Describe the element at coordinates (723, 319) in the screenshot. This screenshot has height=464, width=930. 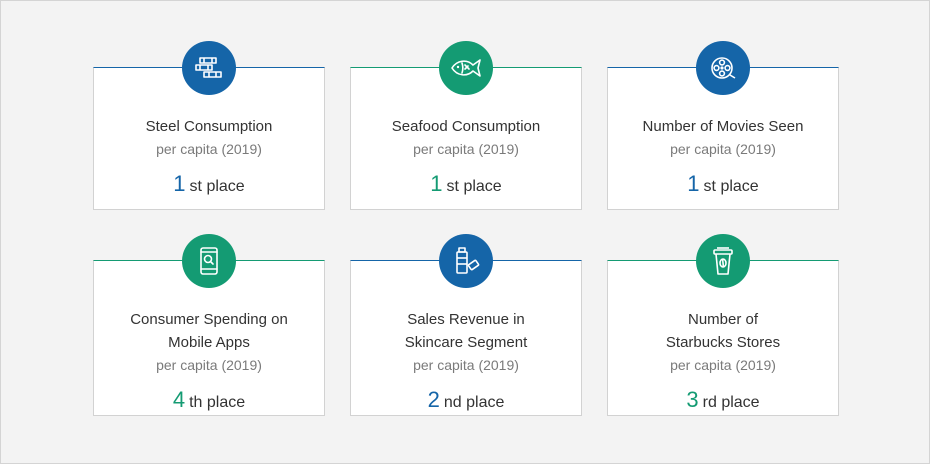
I see `card-title-line-1: Number of` at that location.